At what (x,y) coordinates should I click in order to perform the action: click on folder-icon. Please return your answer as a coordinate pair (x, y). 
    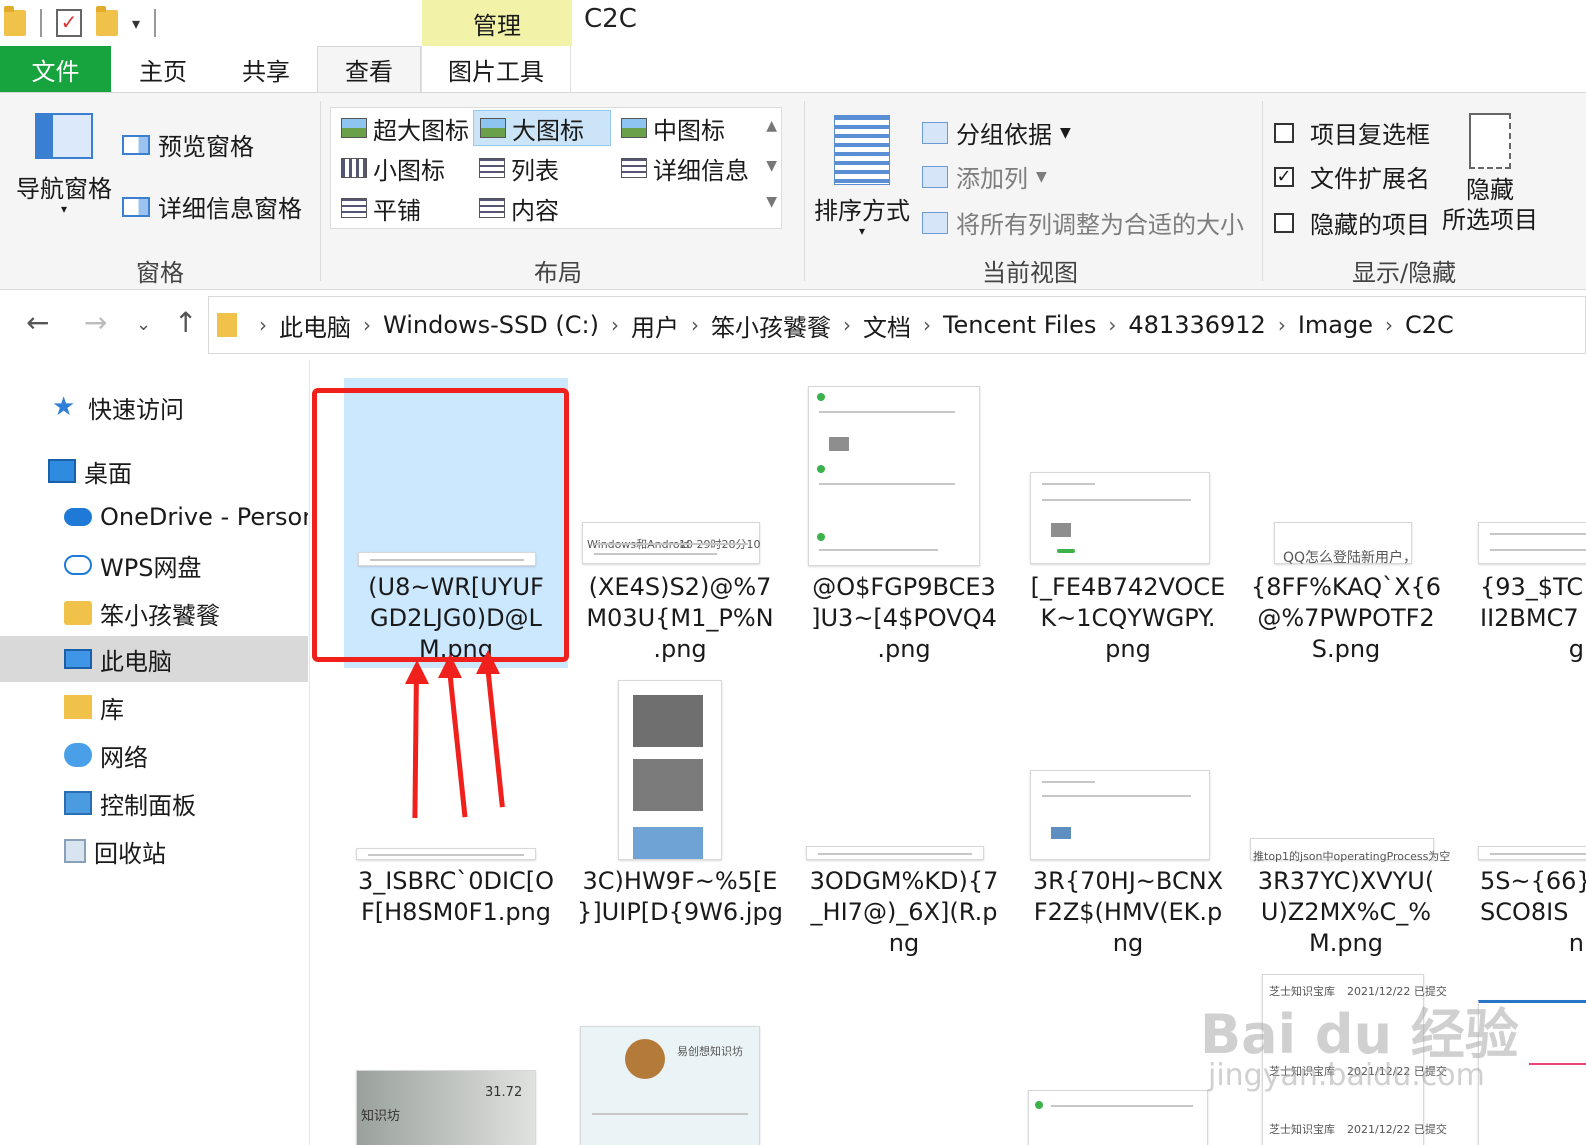
    Looking at the image, I should click on (15, 21).